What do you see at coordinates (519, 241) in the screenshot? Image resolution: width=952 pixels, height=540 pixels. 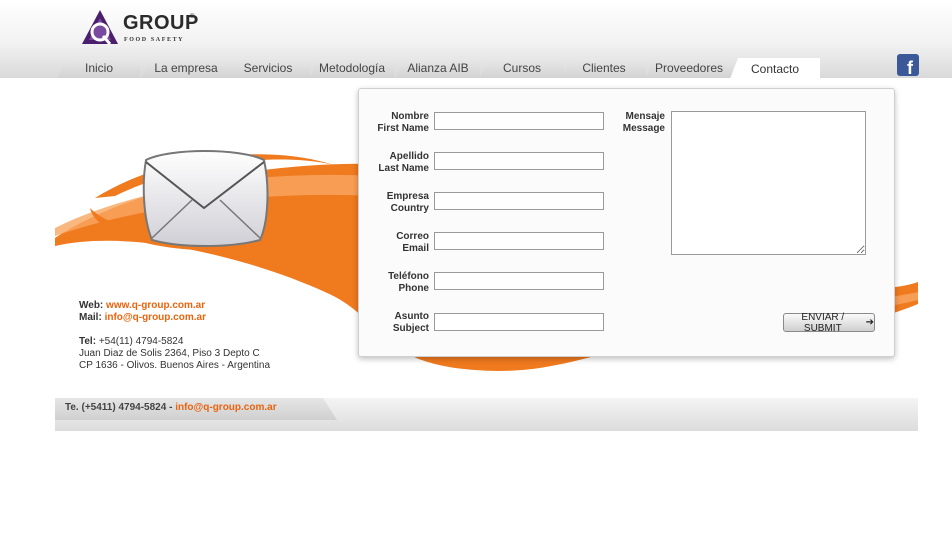 I see `email-input` at bounding box center [519, 241].